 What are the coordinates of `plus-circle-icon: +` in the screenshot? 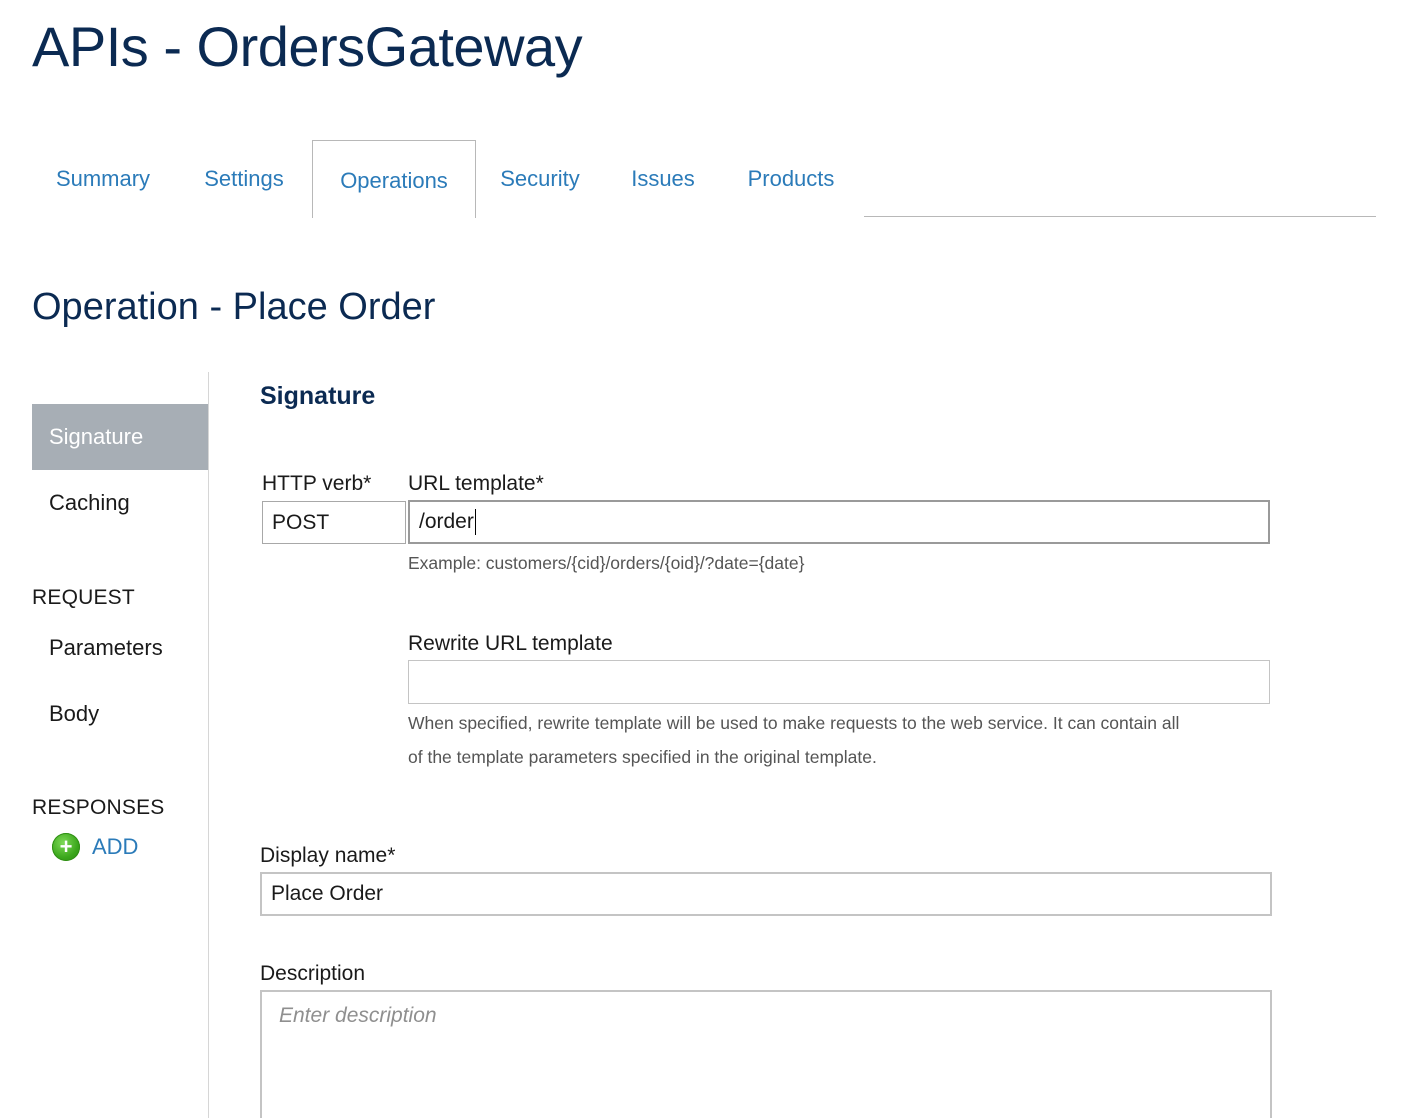 It's located at (66, 847).